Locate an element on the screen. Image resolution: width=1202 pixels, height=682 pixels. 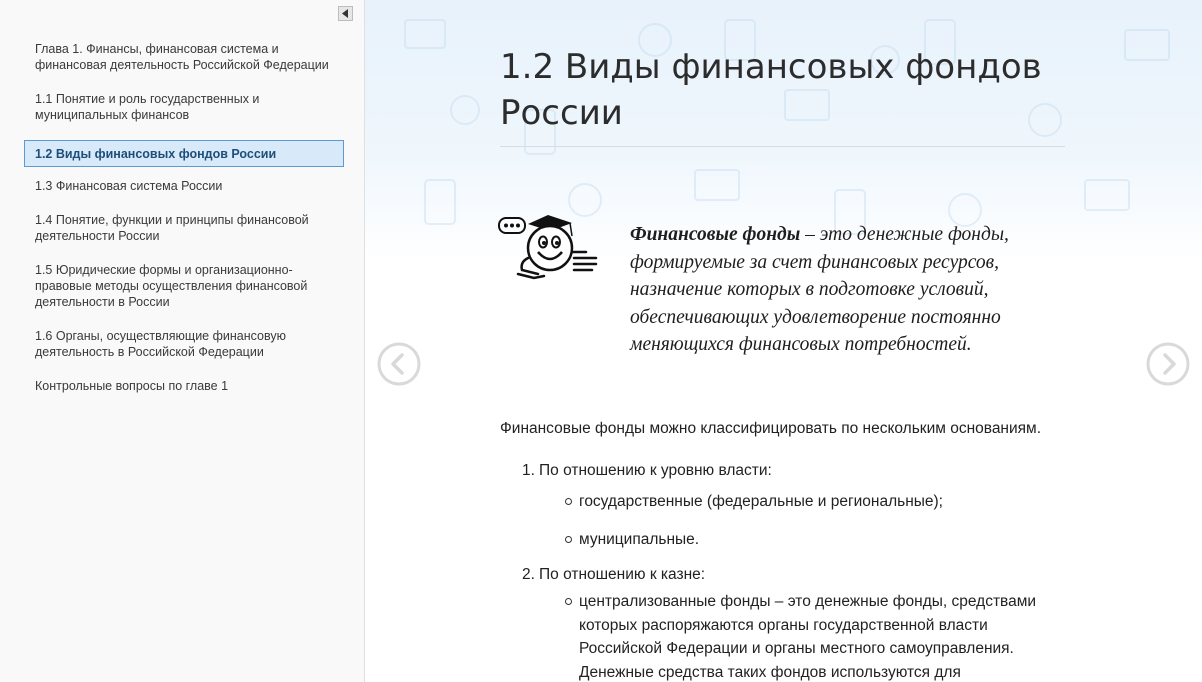
title-divider is located at coordinates (782, 146).